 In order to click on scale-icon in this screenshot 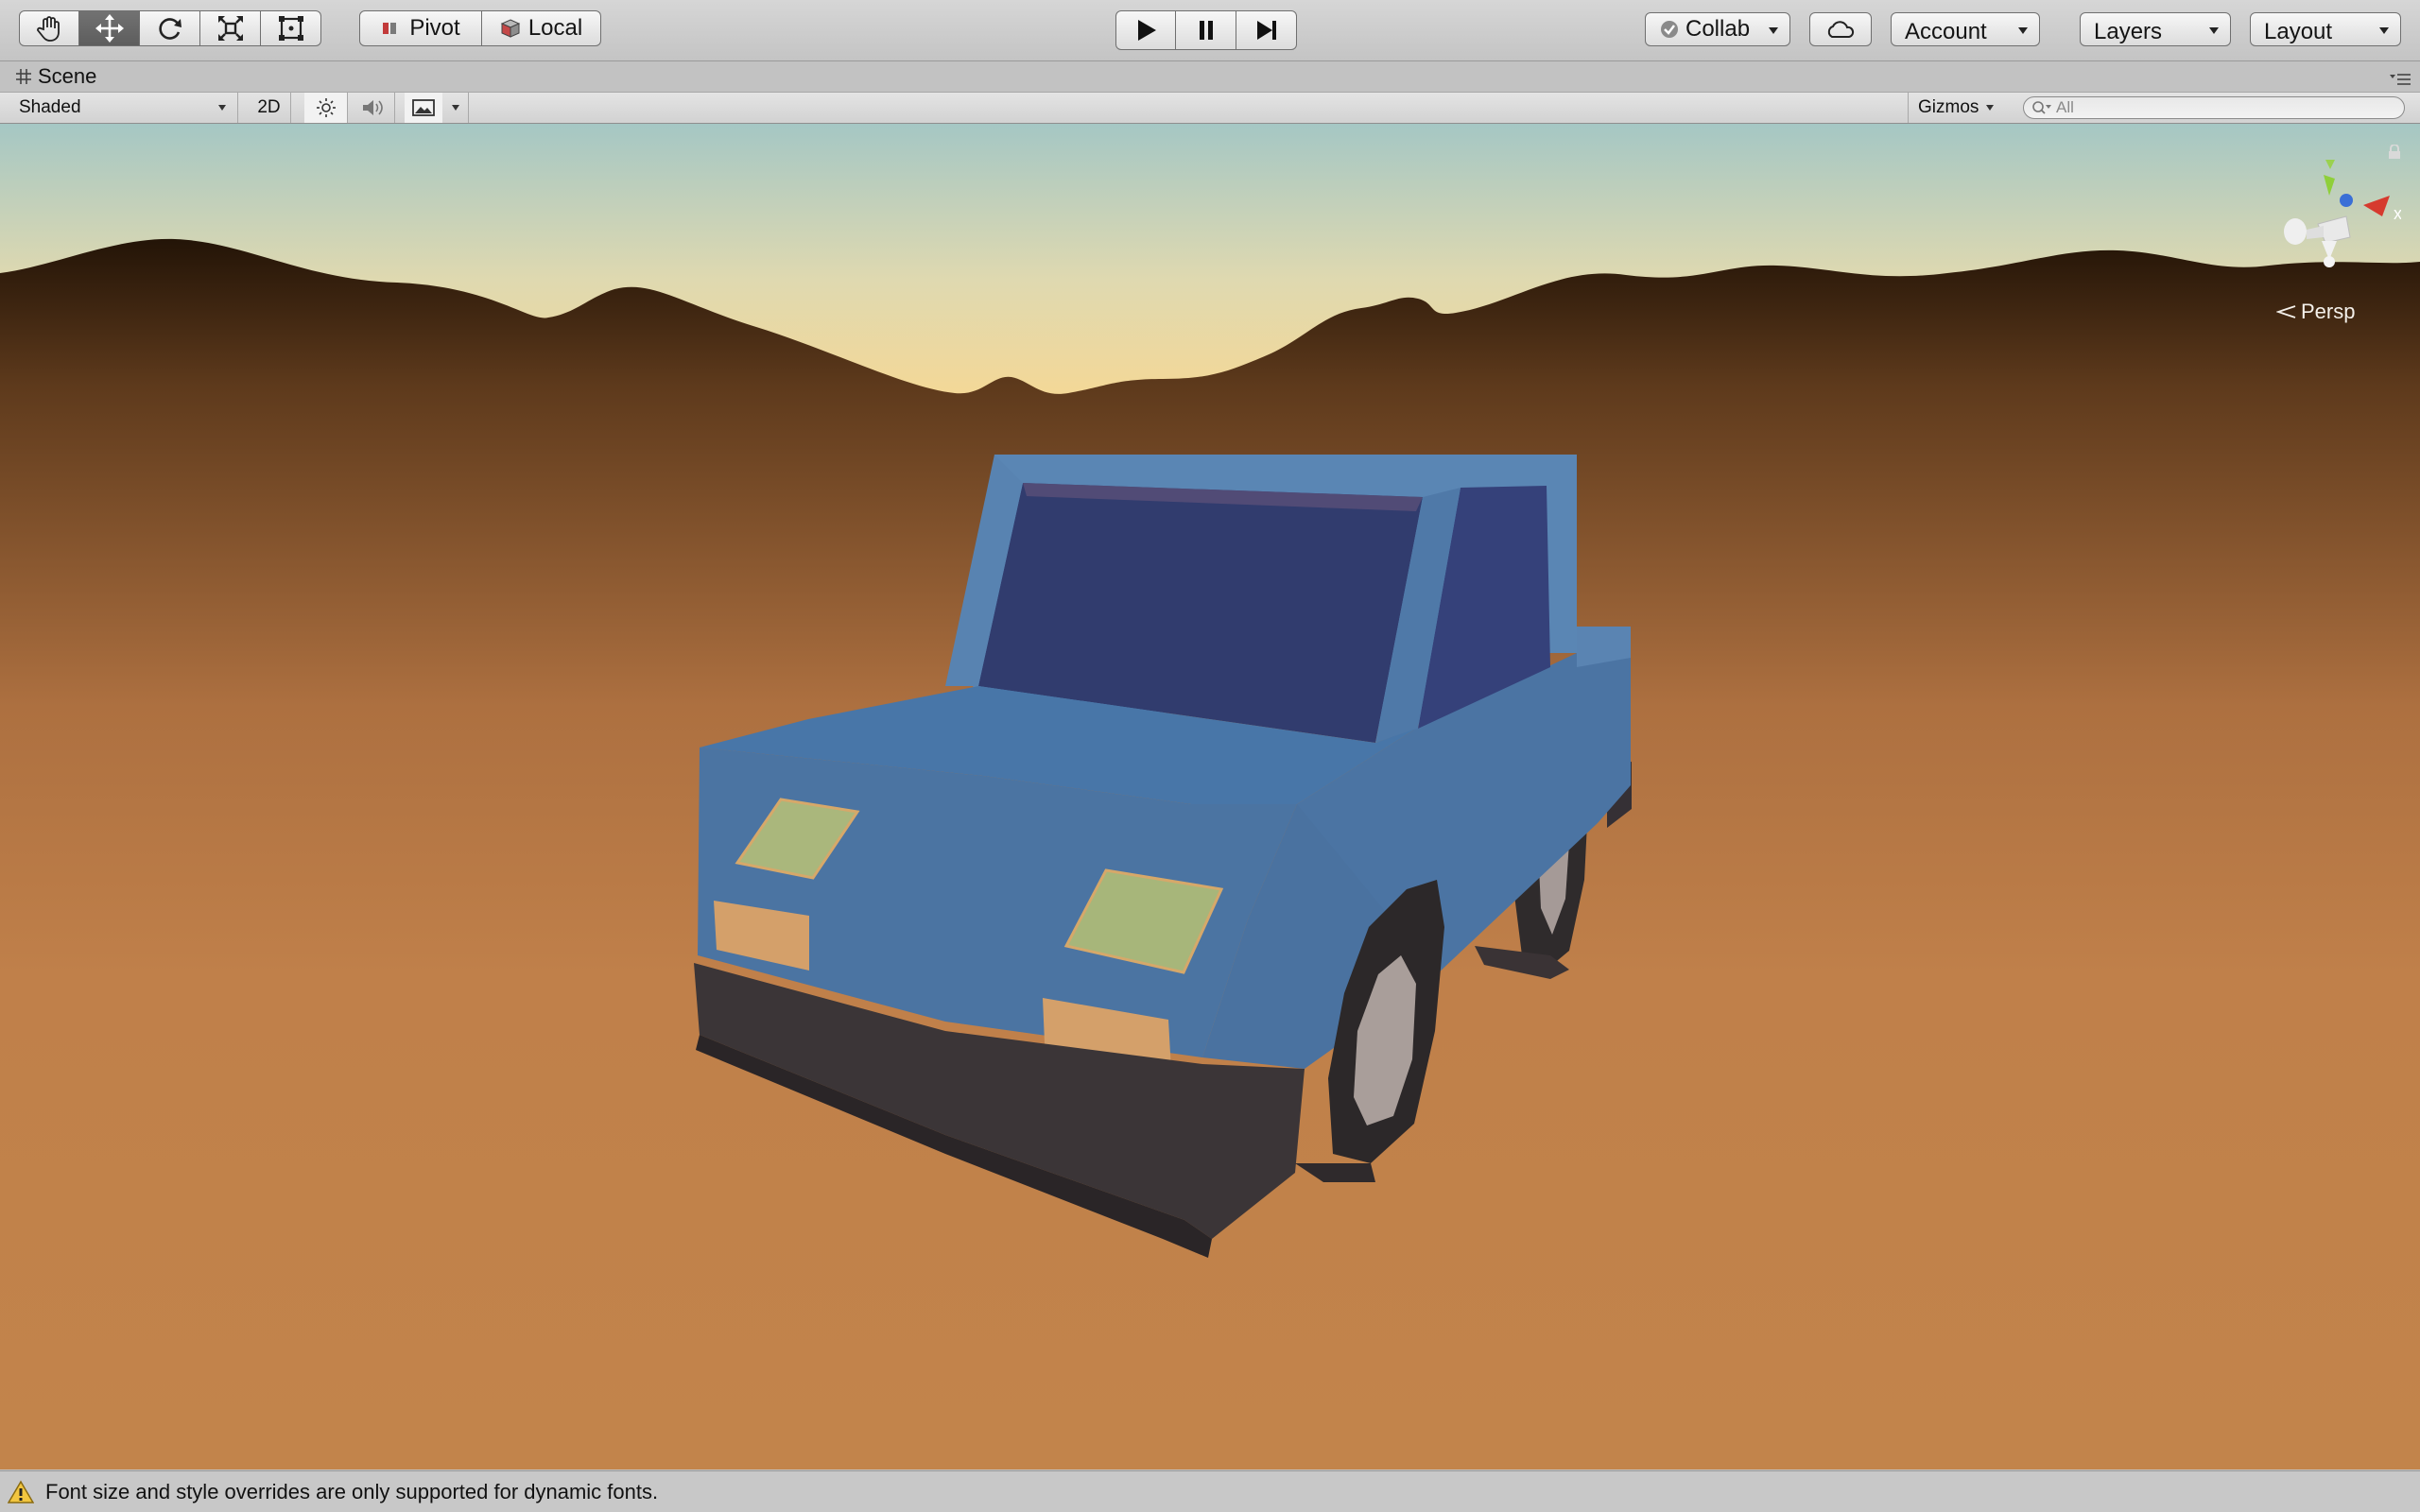, I will do `click(230, 28)`.